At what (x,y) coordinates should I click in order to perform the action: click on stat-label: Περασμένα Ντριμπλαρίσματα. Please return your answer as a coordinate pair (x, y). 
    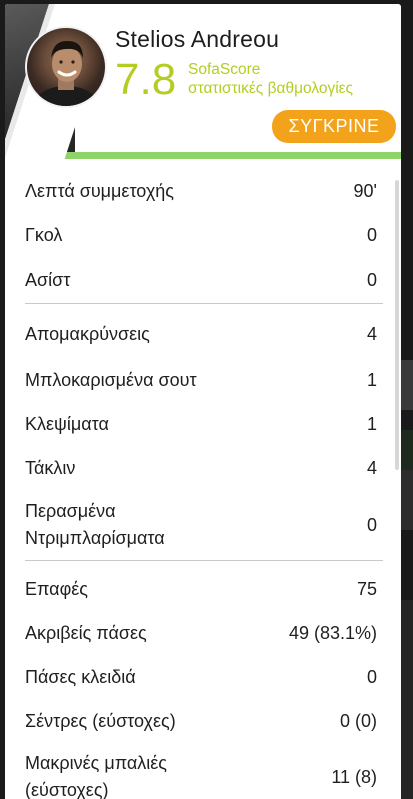
    Looking at the image, I should click on (95, 524).